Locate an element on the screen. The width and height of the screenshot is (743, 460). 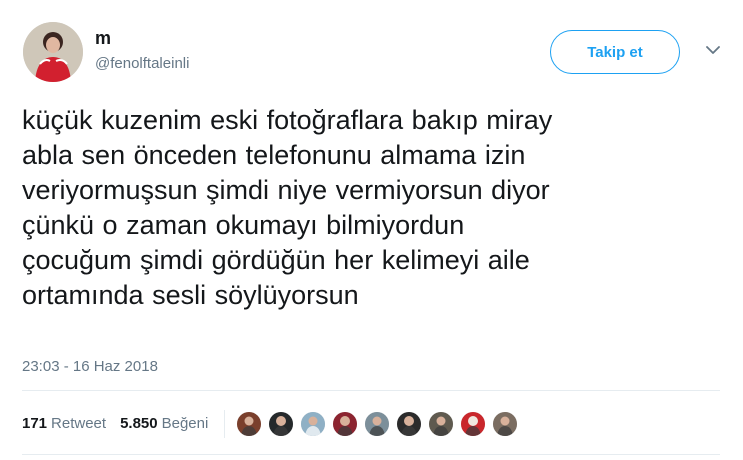
author-username: @fenolftaleinli is located at coordinates (142, 64).